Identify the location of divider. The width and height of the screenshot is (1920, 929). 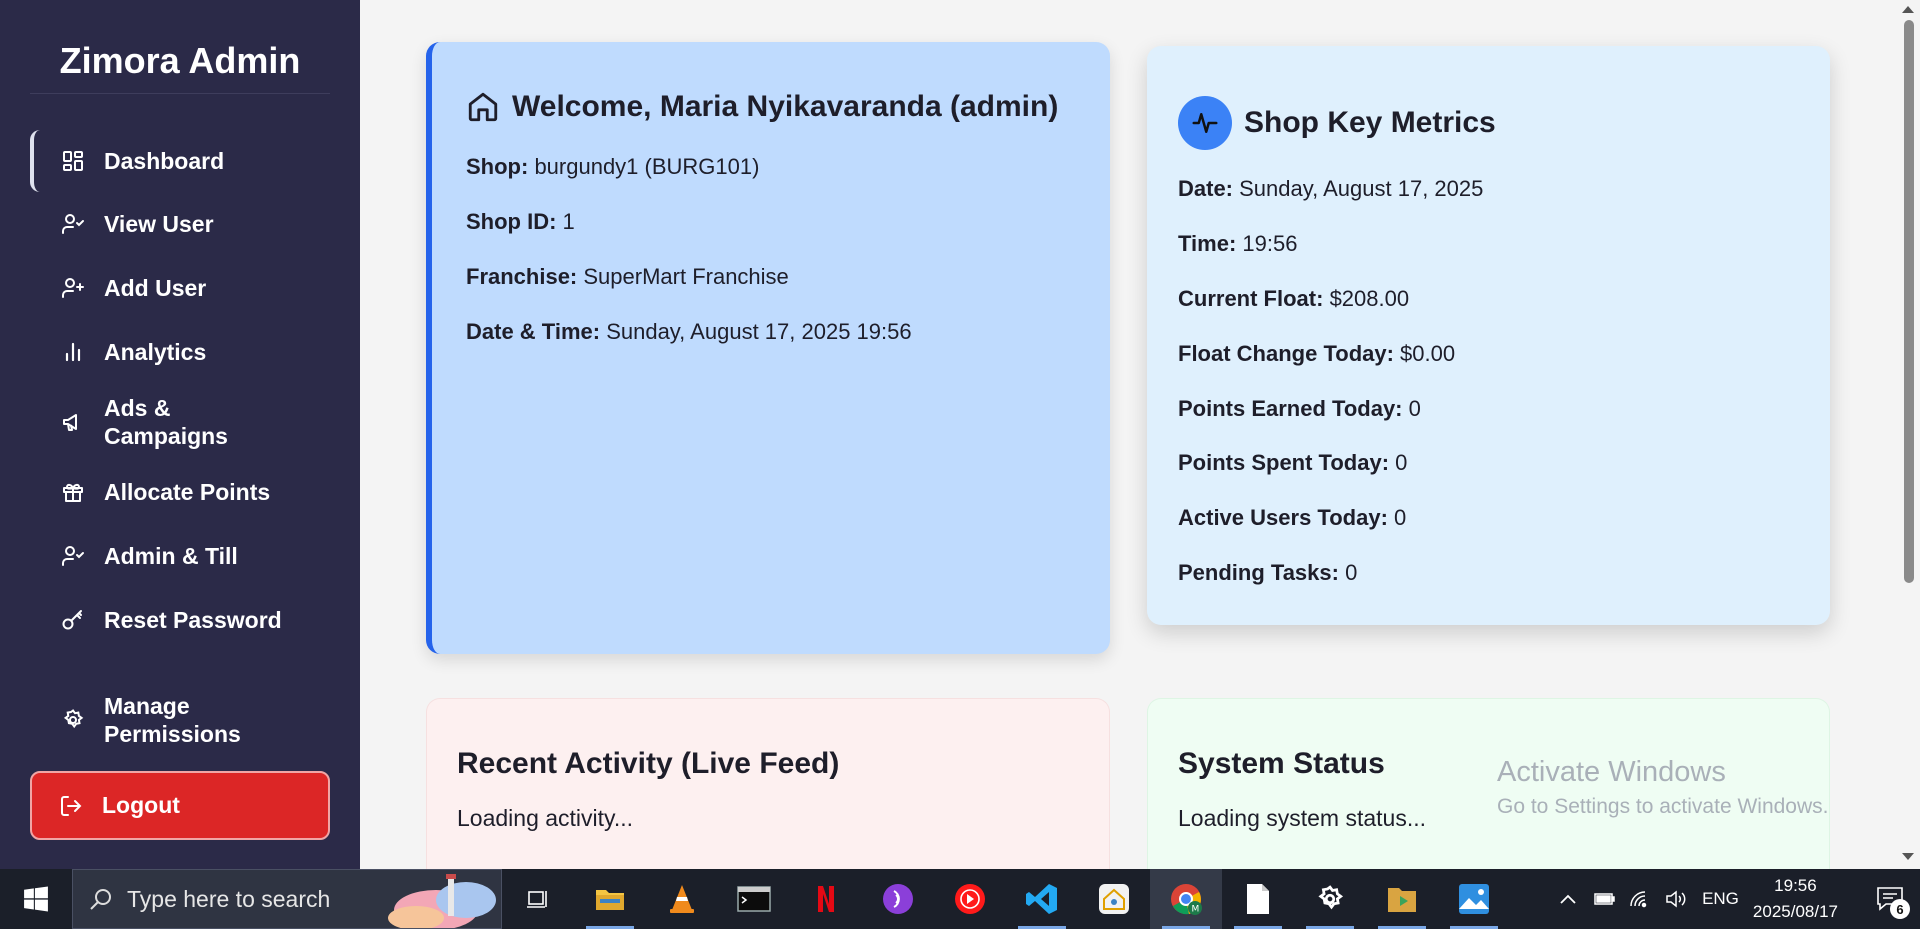
(180, 93).